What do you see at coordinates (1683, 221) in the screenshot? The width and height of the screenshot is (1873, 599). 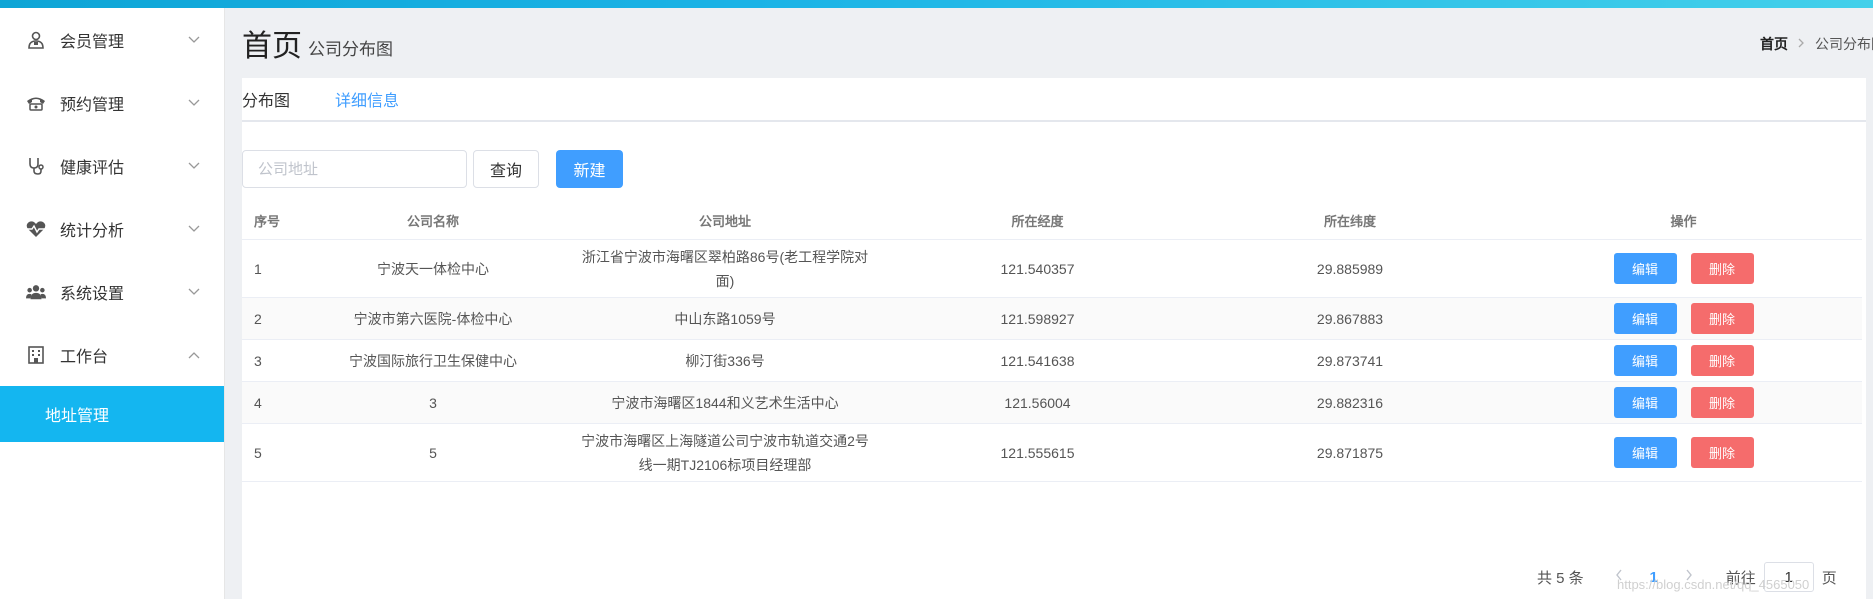 I see `column-header-op: 操作` at bounding box center [1683, 221].